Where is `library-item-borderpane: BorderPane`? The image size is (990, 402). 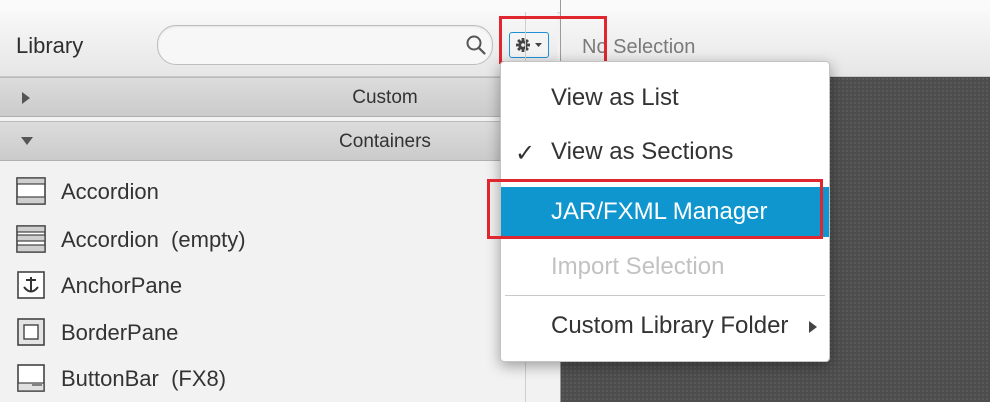
library-item-borderpane: BorderPane is located at coordinates (278, 331).